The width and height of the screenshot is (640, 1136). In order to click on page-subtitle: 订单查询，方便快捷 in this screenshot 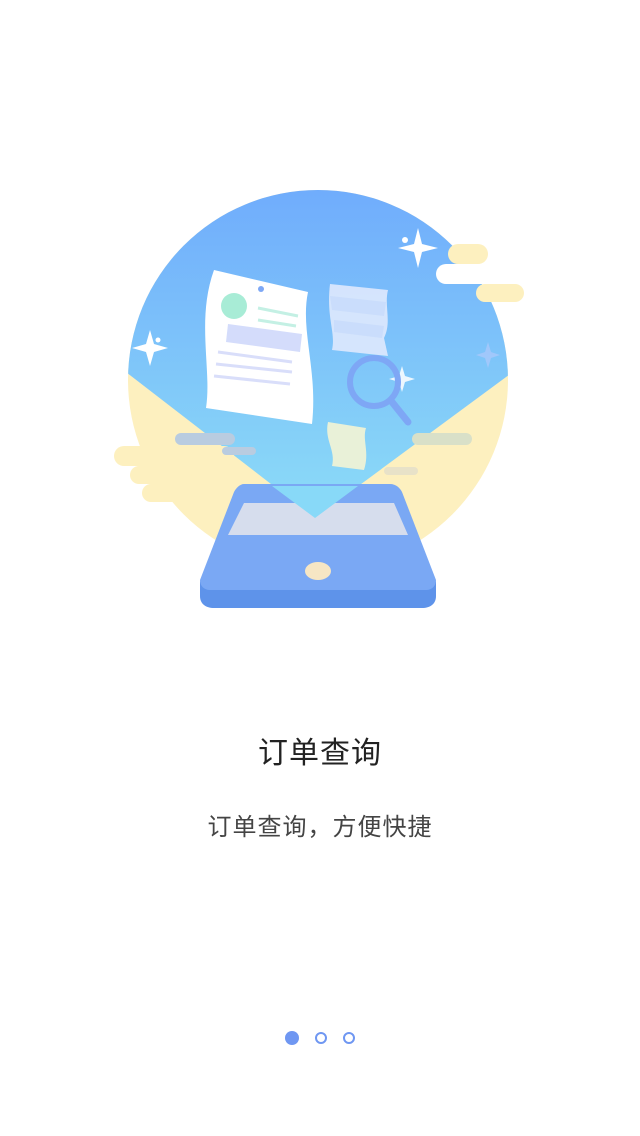, I will do `click(320, 827)`.